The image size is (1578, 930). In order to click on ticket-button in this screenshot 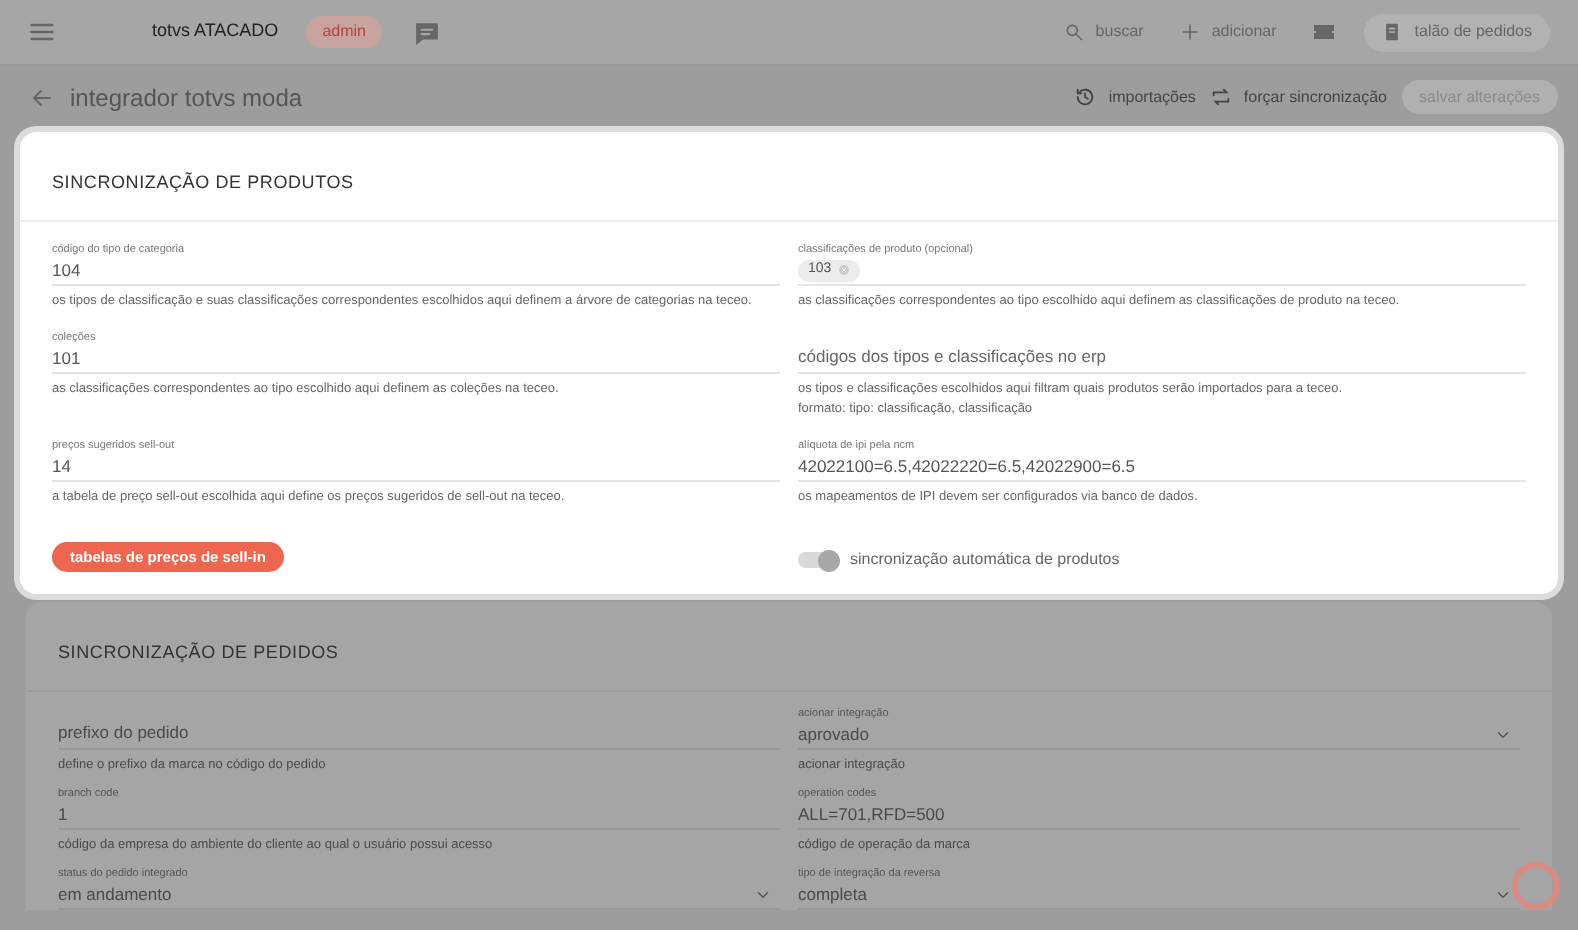, I will do `click(1324, 32)`.